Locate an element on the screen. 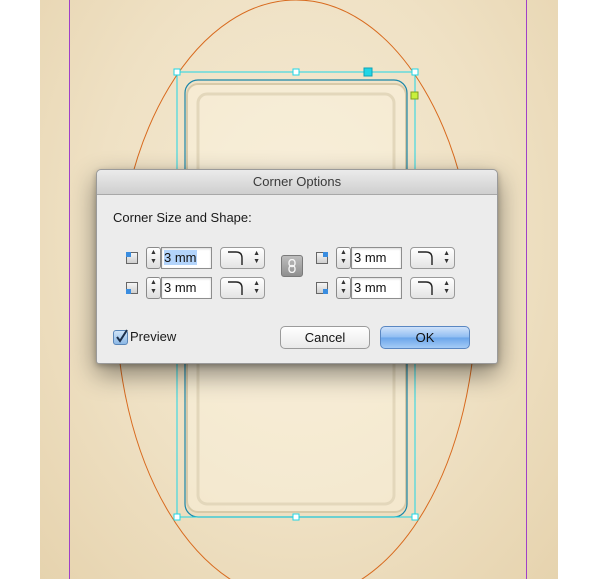  chain-link-icon is located at coordinates (292, 266).